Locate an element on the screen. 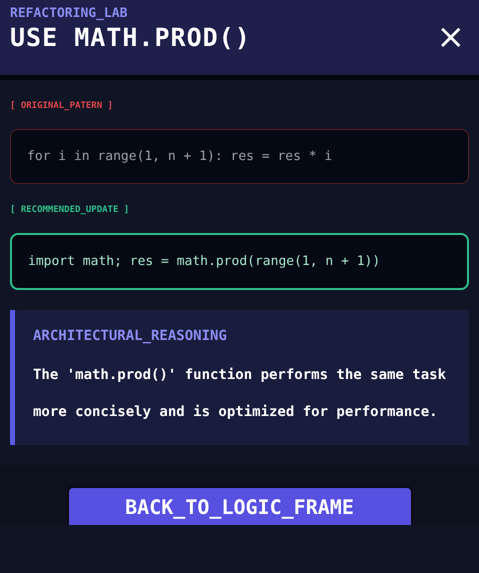 Image resolution: width=479 pixels, height=573 pixels. panel-title: ARCHITECTURAL_REASONING is located at coordinates (130, 336).